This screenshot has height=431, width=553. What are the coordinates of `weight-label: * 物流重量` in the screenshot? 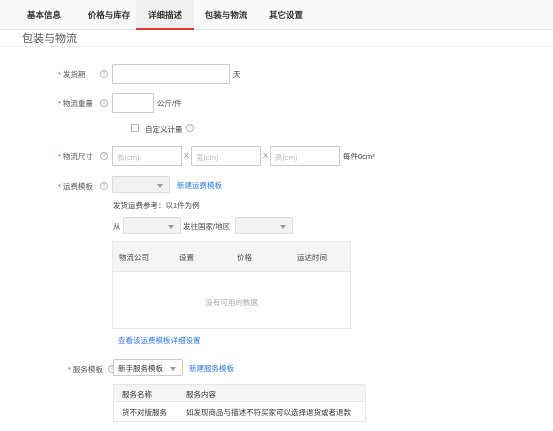 It's located at (75, 103).